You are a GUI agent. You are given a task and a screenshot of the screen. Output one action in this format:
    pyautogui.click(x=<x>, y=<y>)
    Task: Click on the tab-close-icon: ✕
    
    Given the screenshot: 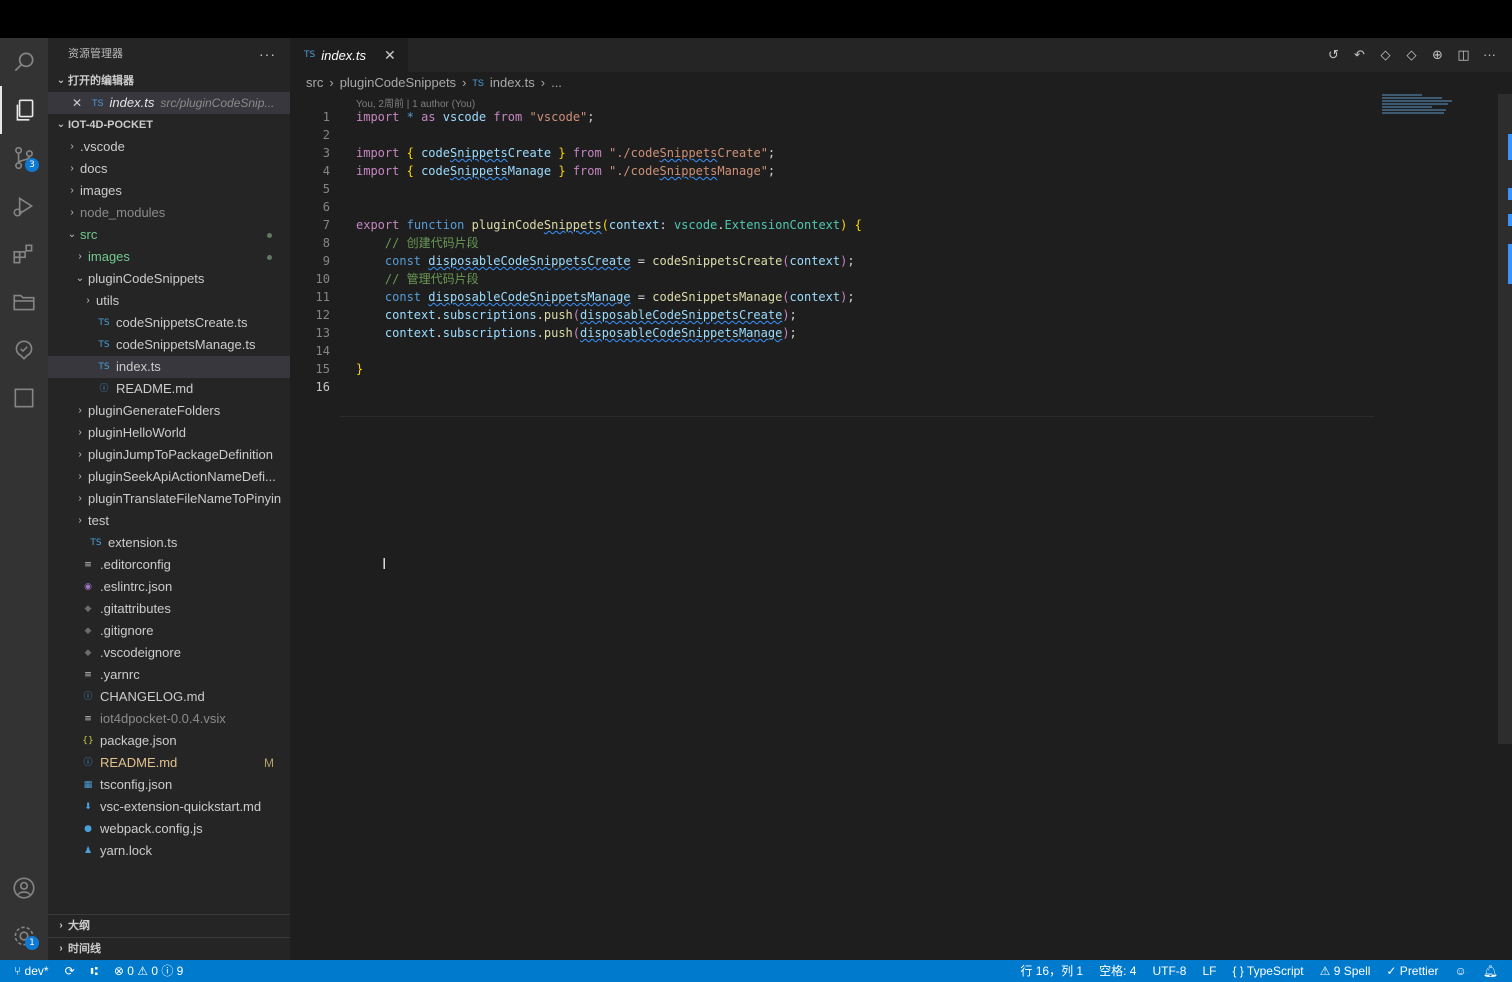 What is the action you would take?
    pyautogui.click(x=390, y=55)
    